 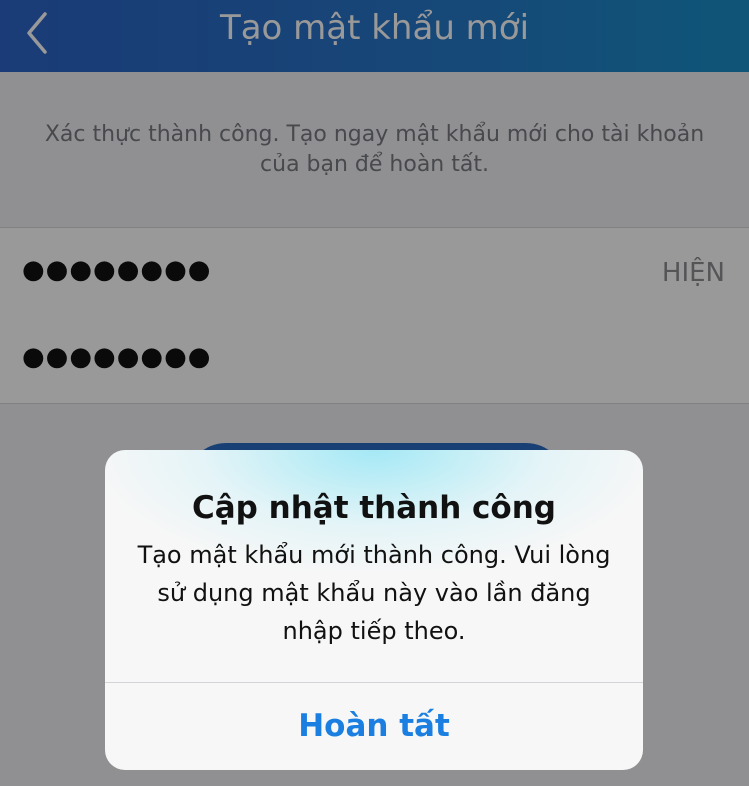 I want to click on alert-title: Cập nhật thành công, so click(x=374, y=508).